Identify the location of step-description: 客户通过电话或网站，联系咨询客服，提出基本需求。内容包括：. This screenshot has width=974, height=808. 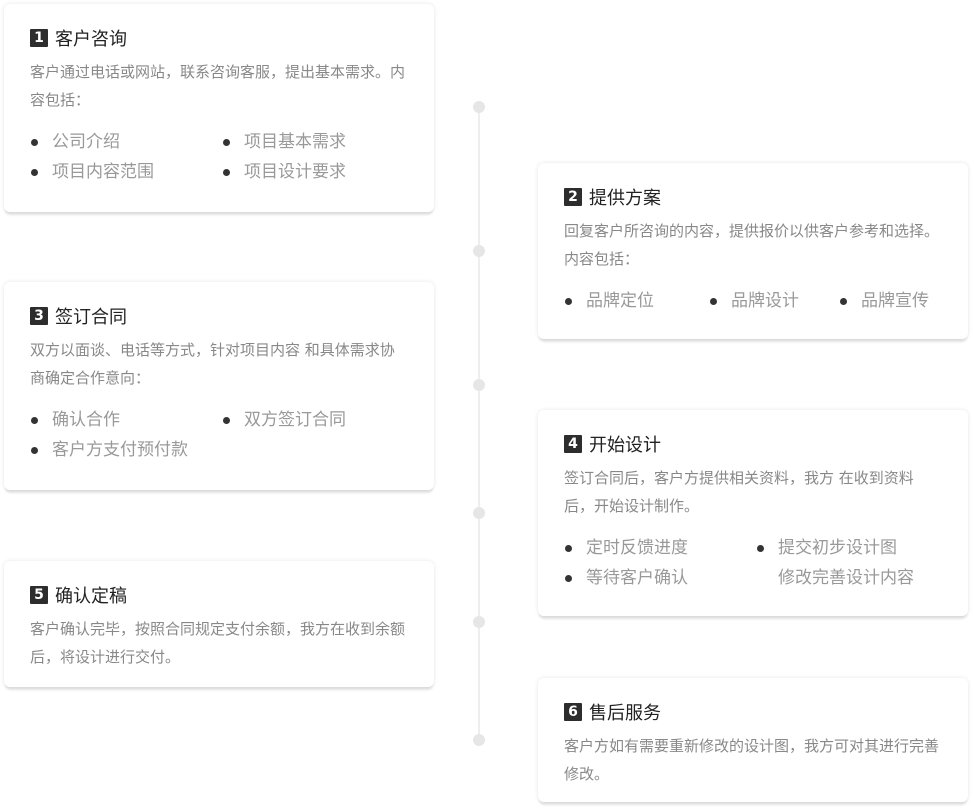
(218, 86).